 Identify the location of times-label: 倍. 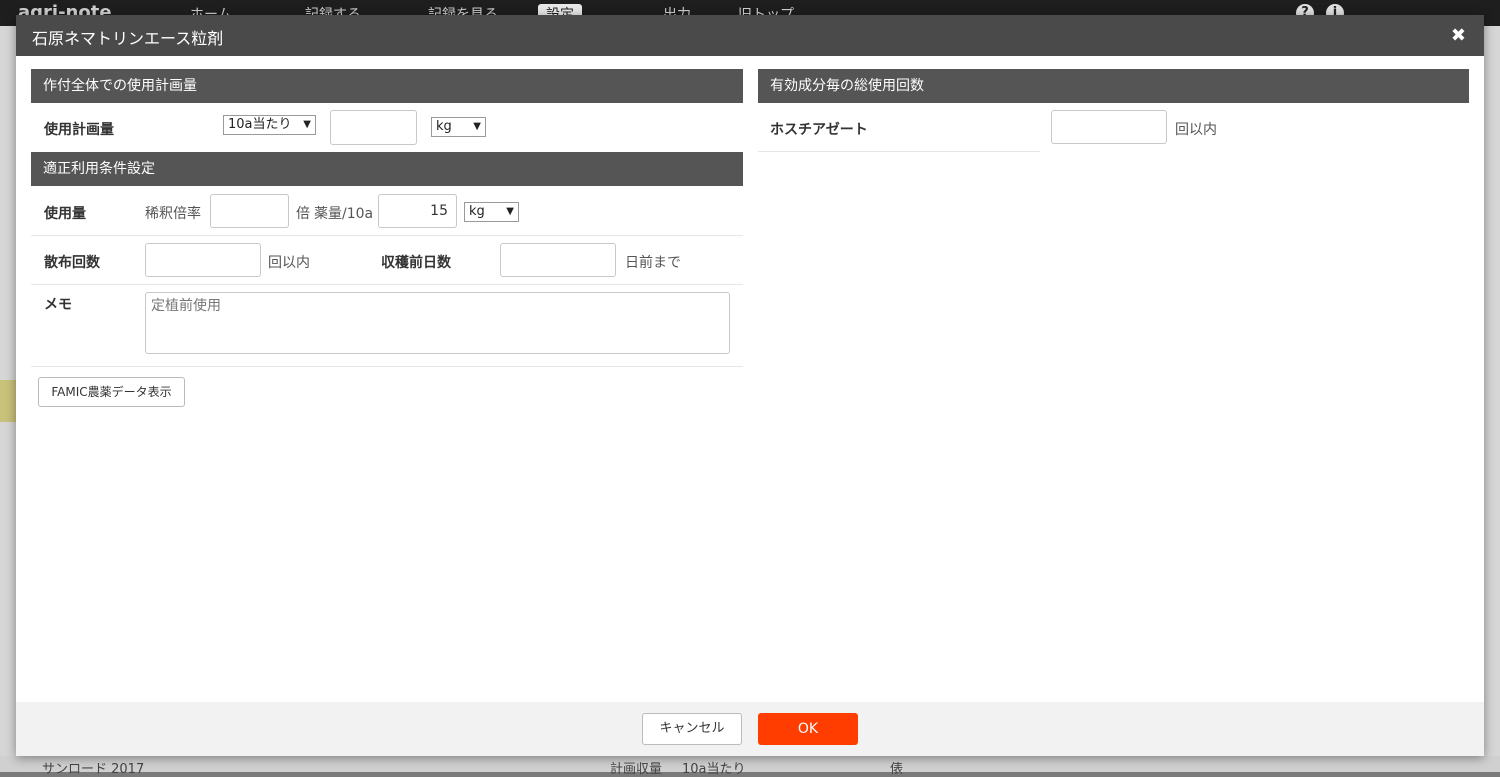
(303, 214).